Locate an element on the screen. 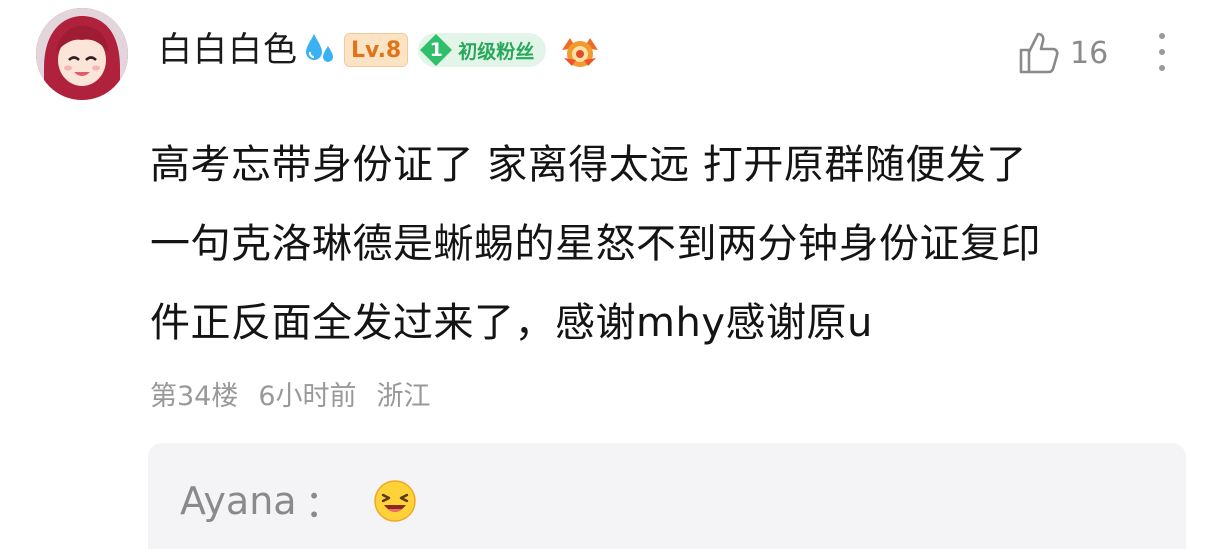  fan-level-gem: 1 is located at coordinates (436, 50).